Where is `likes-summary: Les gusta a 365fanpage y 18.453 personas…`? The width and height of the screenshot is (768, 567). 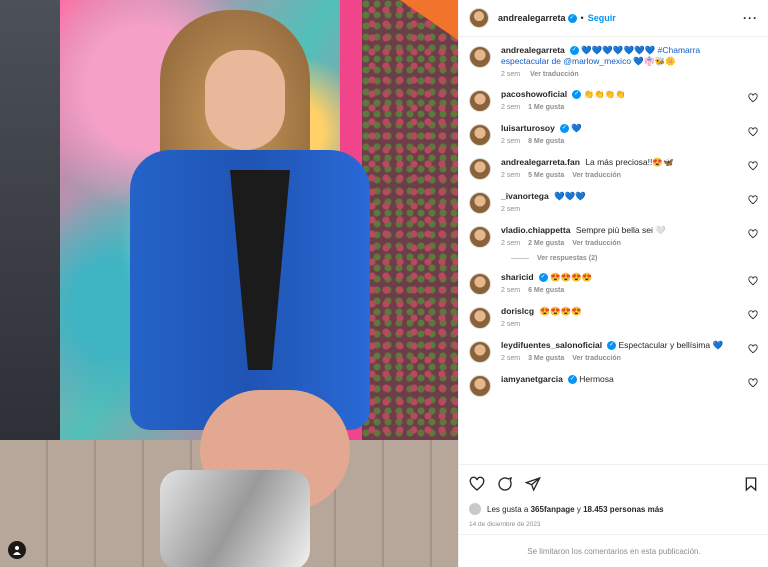 likes-summary: Les gusta a 365fanpage y 18.453 personas… is located at coordinates (614, 509).